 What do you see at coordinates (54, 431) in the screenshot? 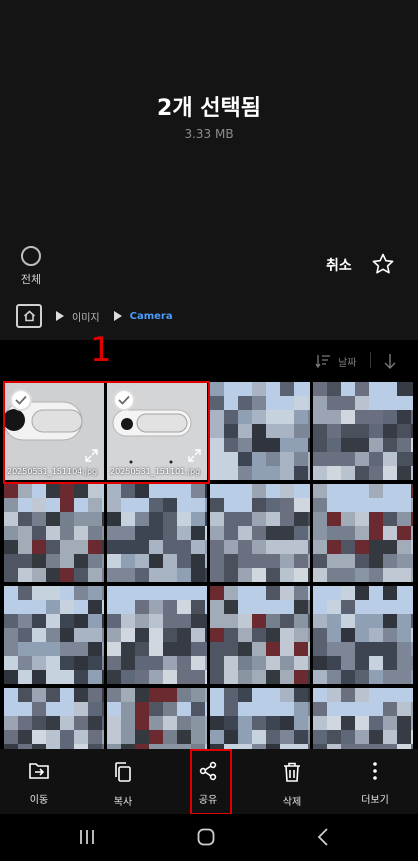
I see `photo-tile-selected: 20250531_151104.jpg` at bounding box center [54, 431].